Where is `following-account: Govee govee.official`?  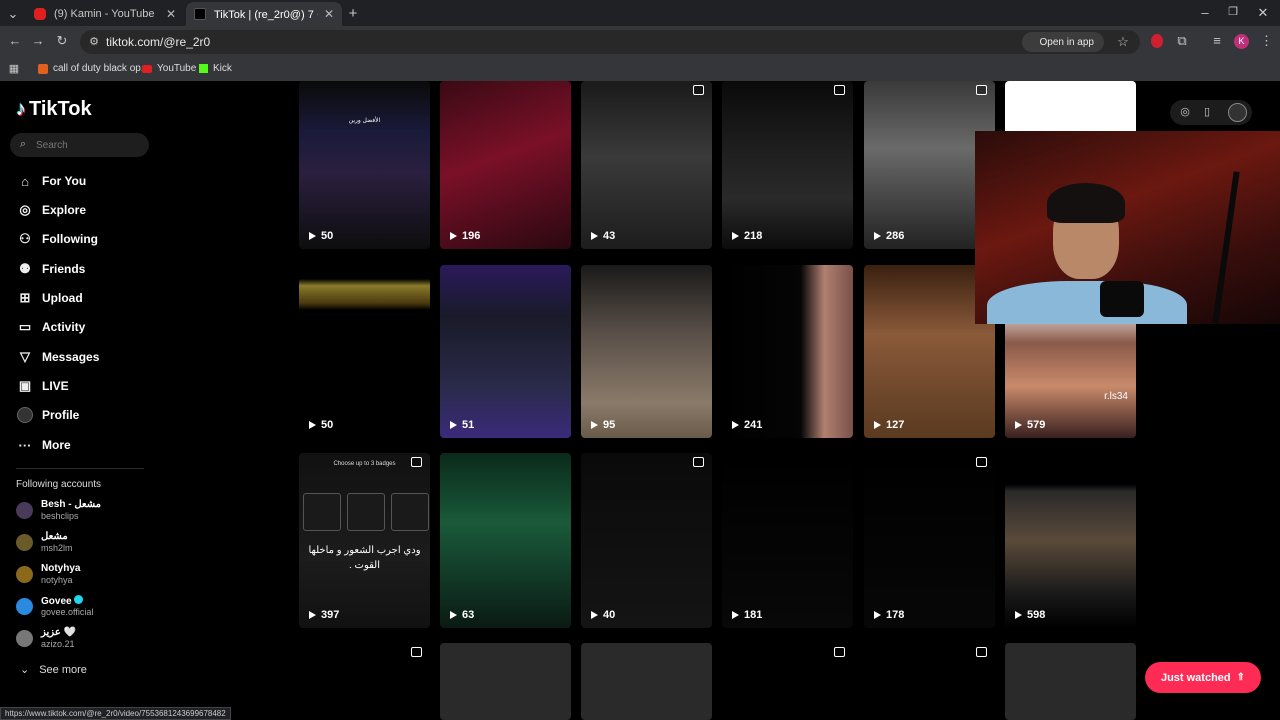 following-account: Govee govee.official is located at coordinates (86, 607).